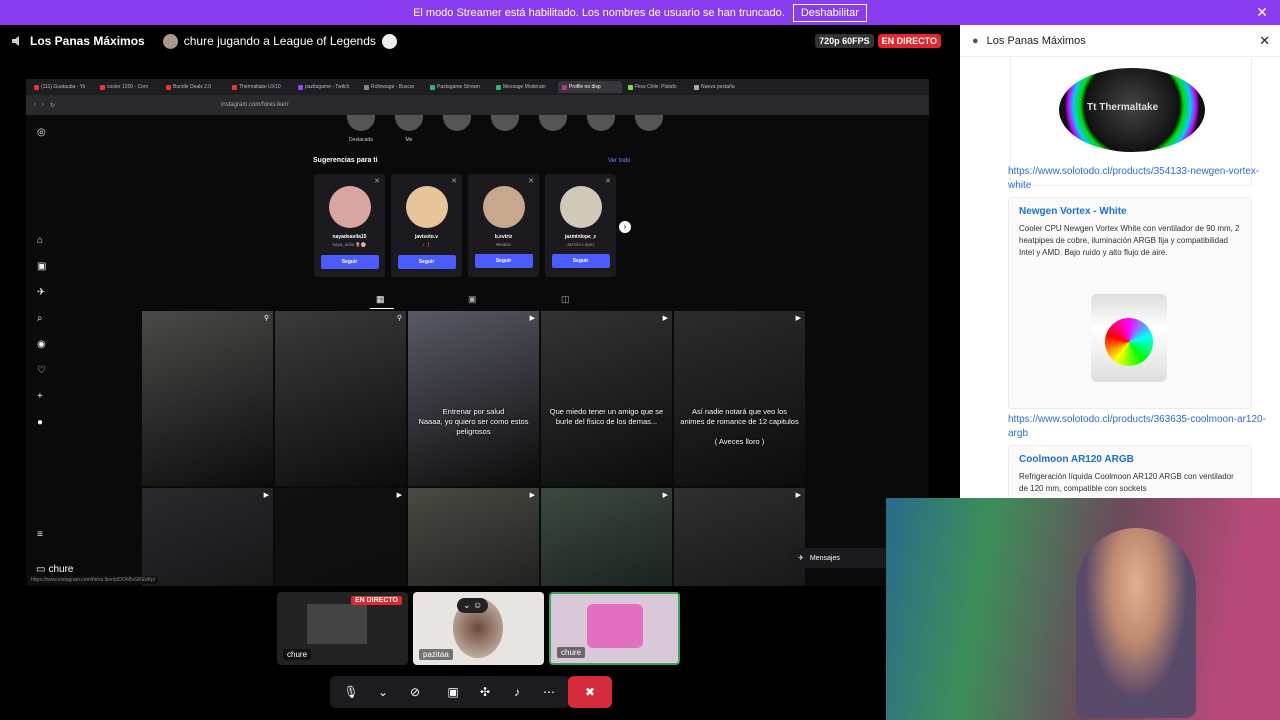 Image resolution: width=1280 pixels, height=720 pixels. What do you see at coordinates (326, 87) in the screenshot?
I see `browser-tab: pazitagame - Twitch` at bounding box center [326, 87].